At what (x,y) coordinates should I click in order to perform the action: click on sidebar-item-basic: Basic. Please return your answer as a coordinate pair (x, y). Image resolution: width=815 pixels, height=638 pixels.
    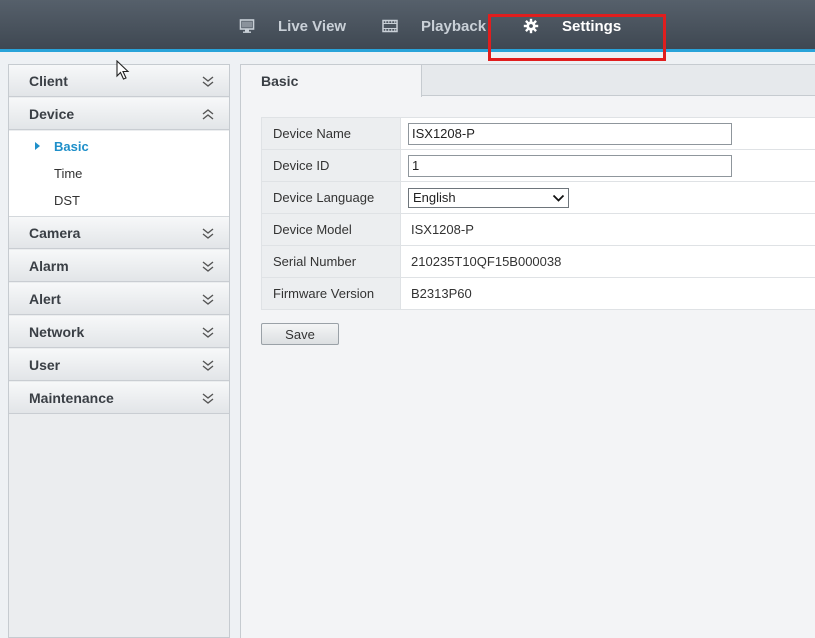
    Looking at the image, I should click on (119, 146).